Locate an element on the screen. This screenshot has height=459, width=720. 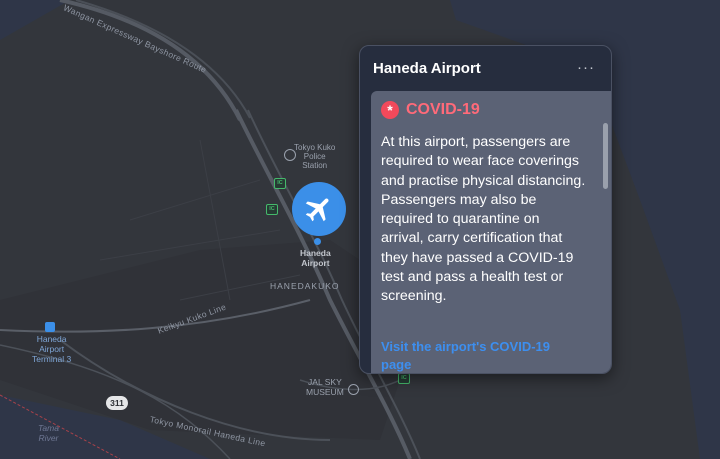
covid-card-header: * COVID-19 is located at coordinates (430, 110).